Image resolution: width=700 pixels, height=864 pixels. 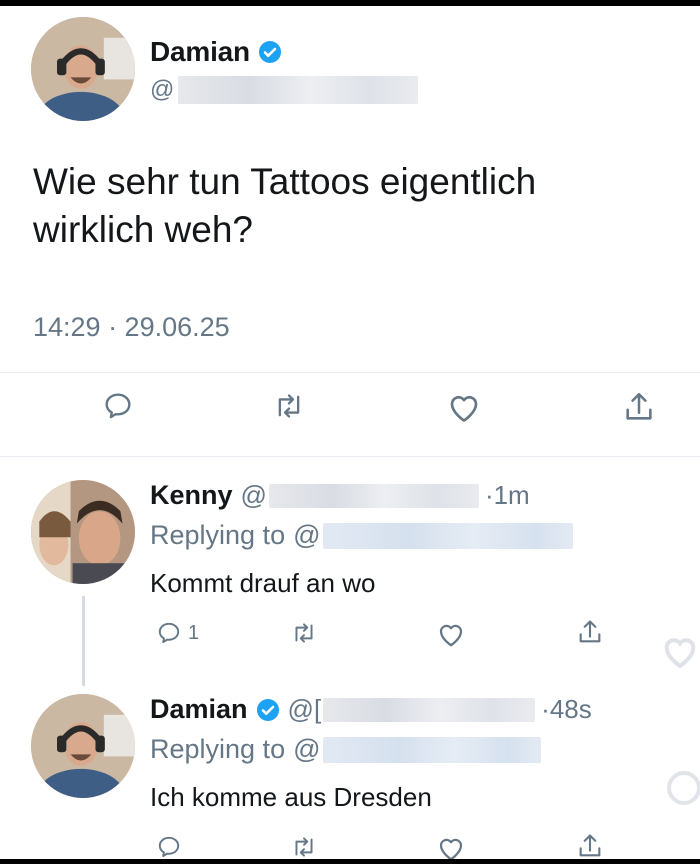 I want to click on main-tweet-action-bar, so click(x=350, y=412).